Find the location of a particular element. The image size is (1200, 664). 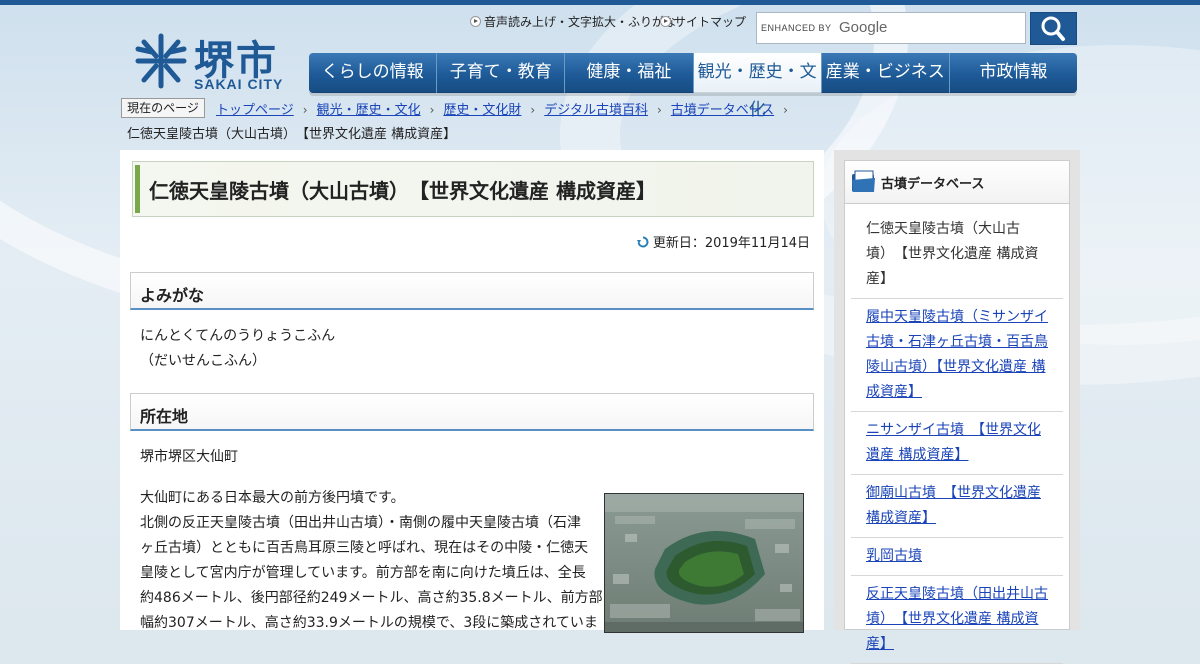

sidebar-item-hanzei: 反正天皇陵古墳（田出井山古 墳） 【世界文化遺産 構成資 産】 is located at coordinates (957, 620).